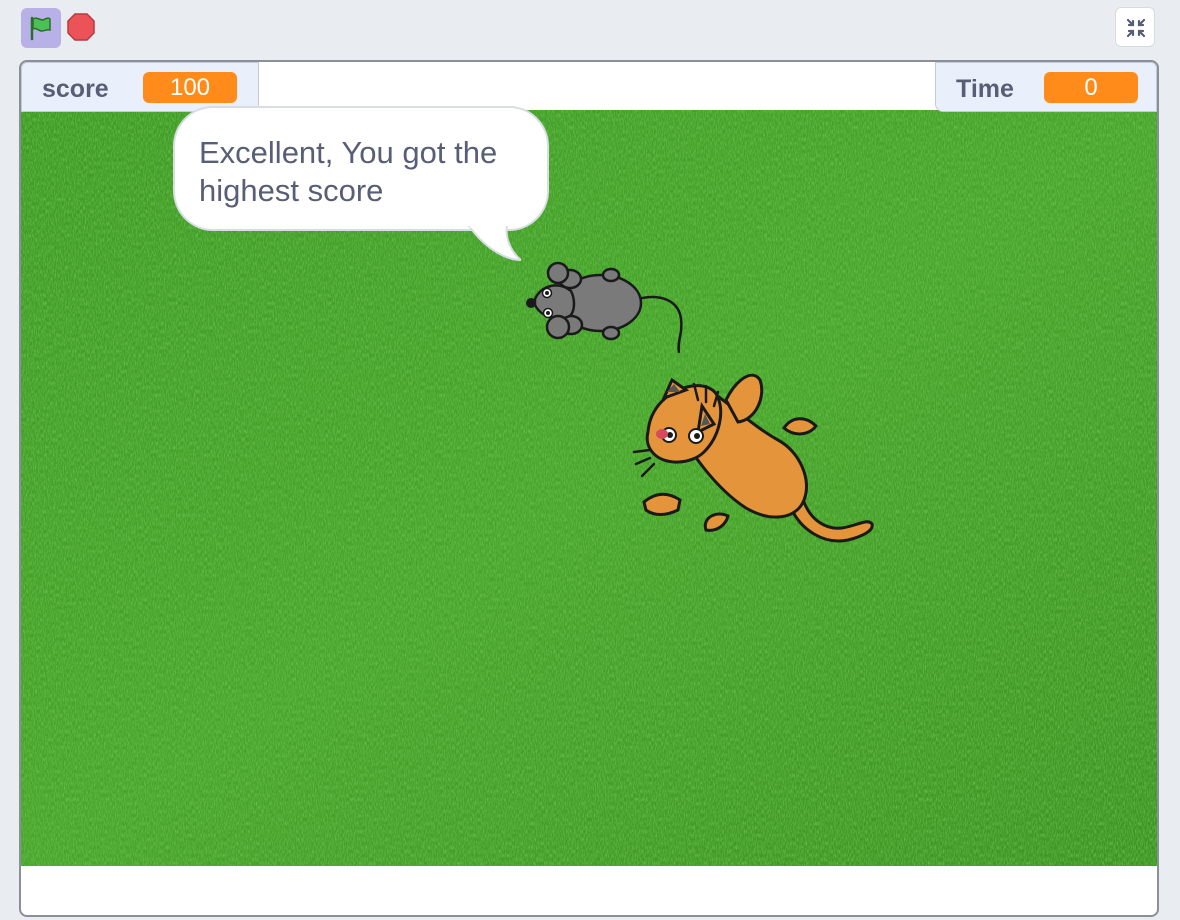 The image size is (1180, 920). What do you see at coordinates (590, 28) in the screenshot?
I see `stage-header` at bounding box center [590, 28].